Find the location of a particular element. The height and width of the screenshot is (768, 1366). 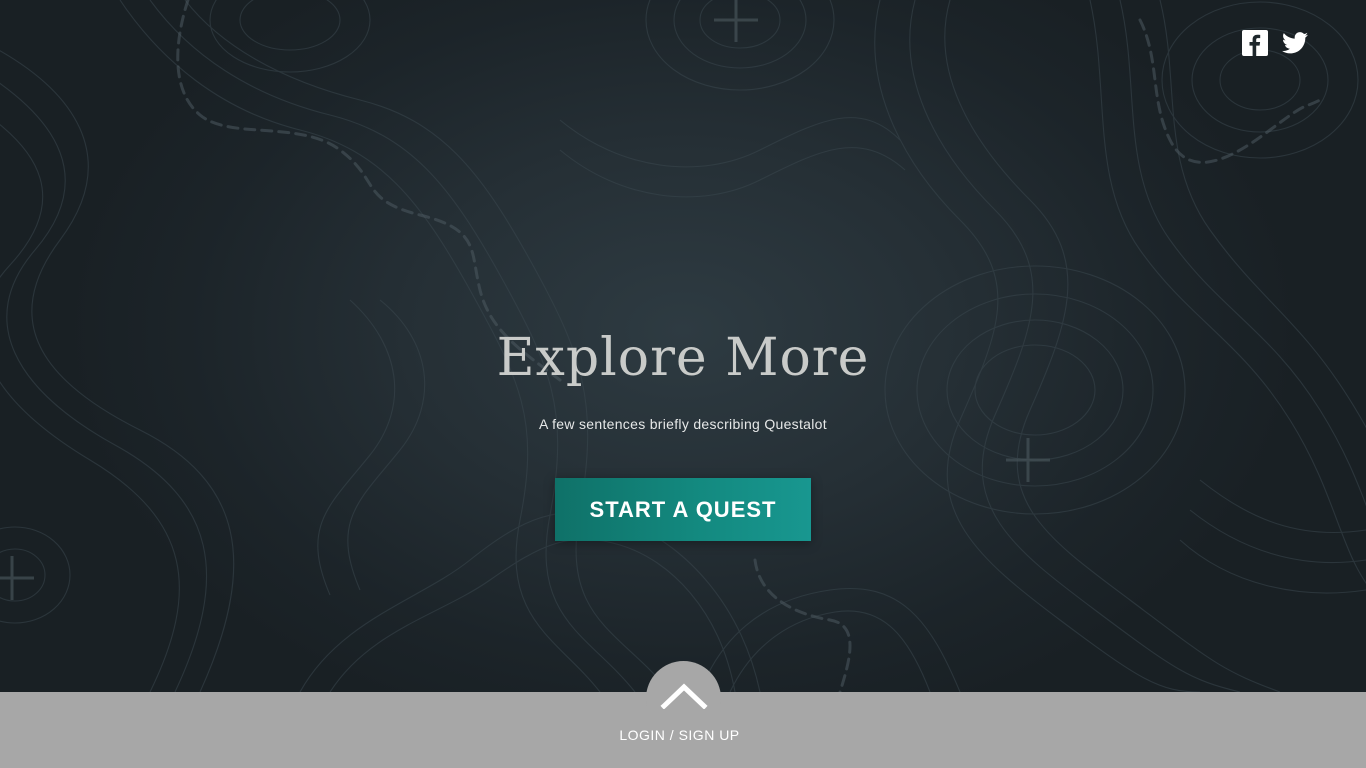

login-signup-link: LOGIN / SIGN UP is located at coordinates (679, 735).